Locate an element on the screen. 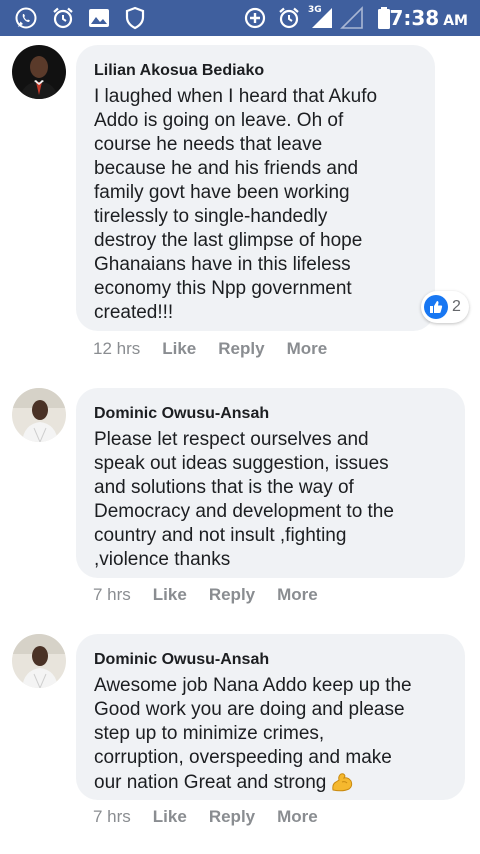 The width and height of the screenshot is (480, 854). comment-author: Lilian Akosua Bediako is located at coordinates (255, 71).